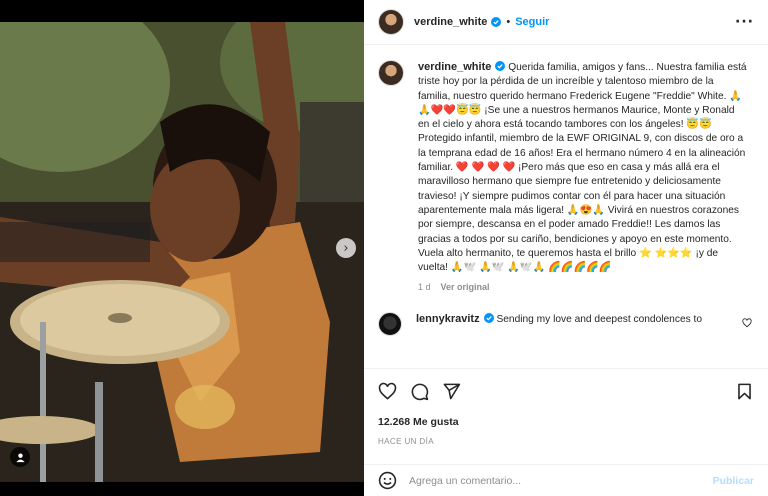 This screenshot has height=496, width=768. What do you see at coordinates (450, 22) in the screenshot?
I see `author-username: verdine_white` at bounding box center [450, 22].